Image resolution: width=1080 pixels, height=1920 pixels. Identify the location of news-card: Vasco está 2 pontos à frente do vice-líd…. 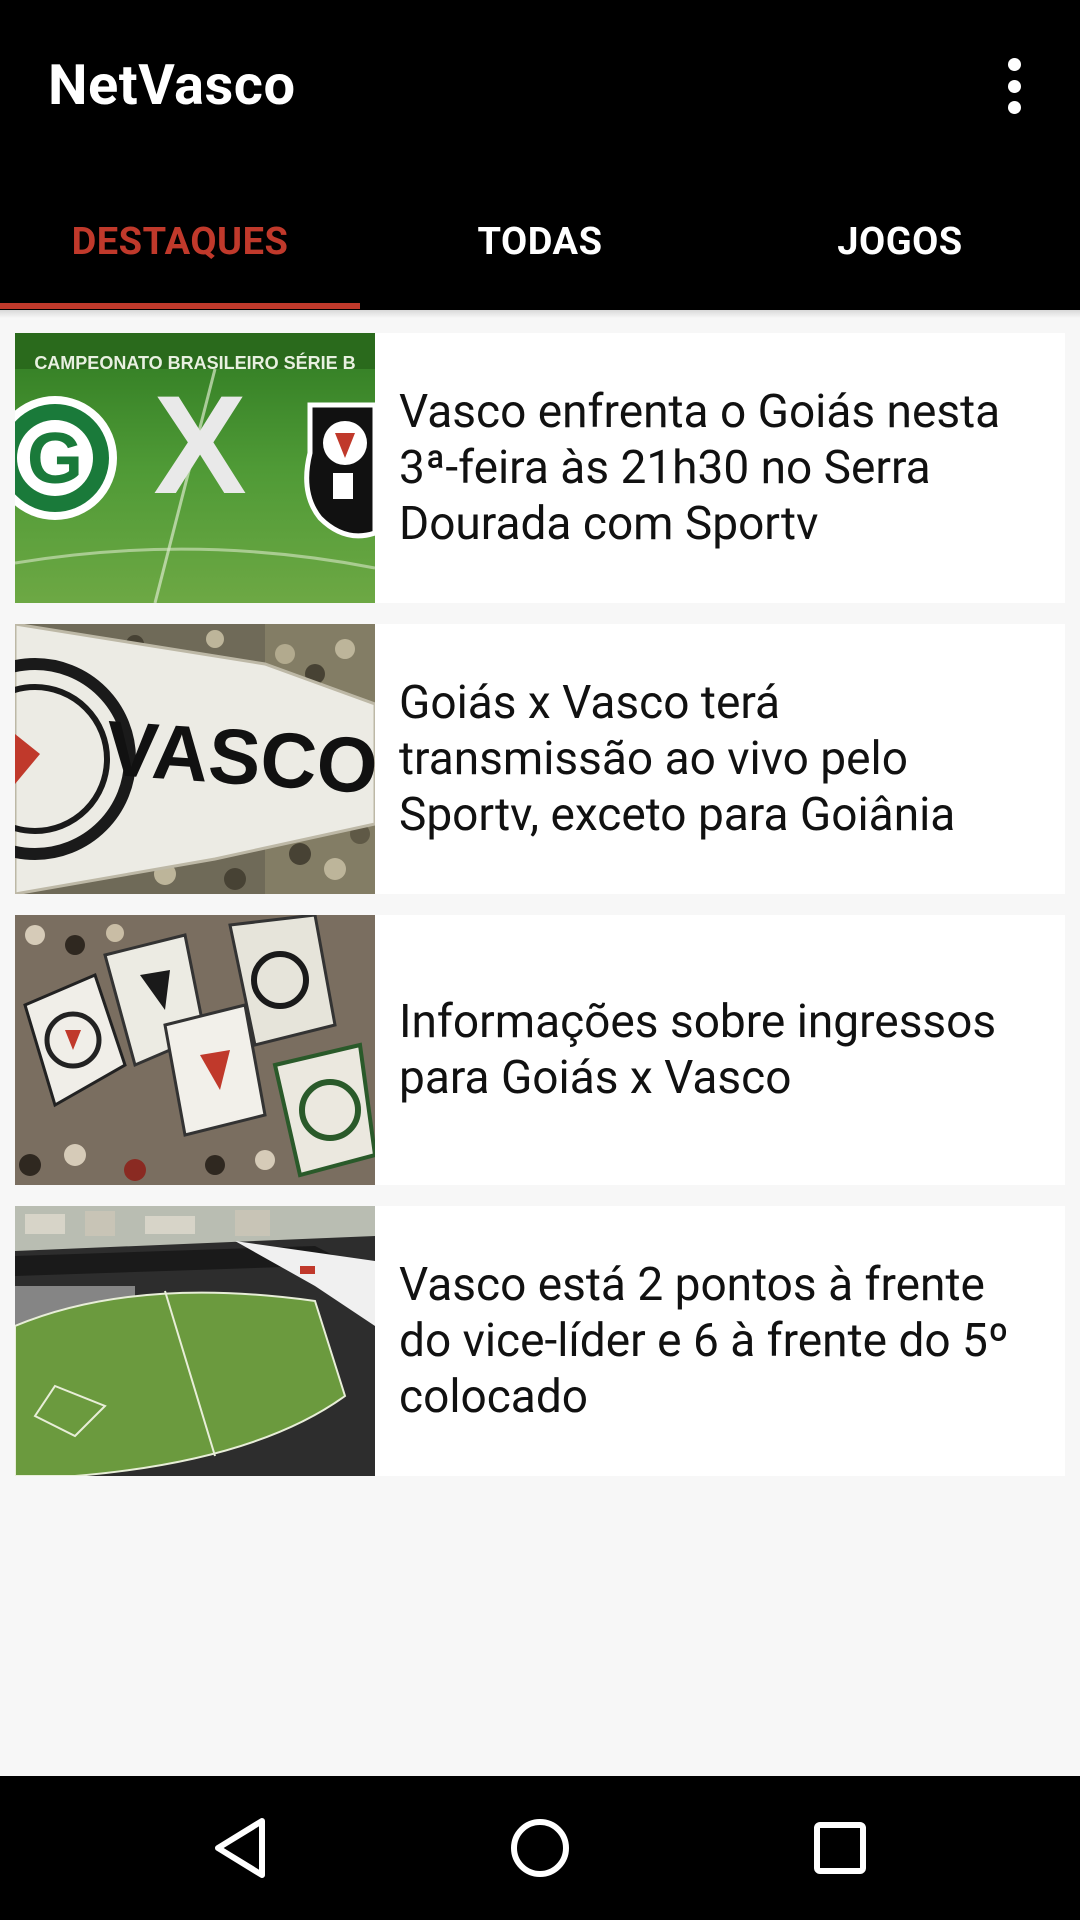
(540, 1341).